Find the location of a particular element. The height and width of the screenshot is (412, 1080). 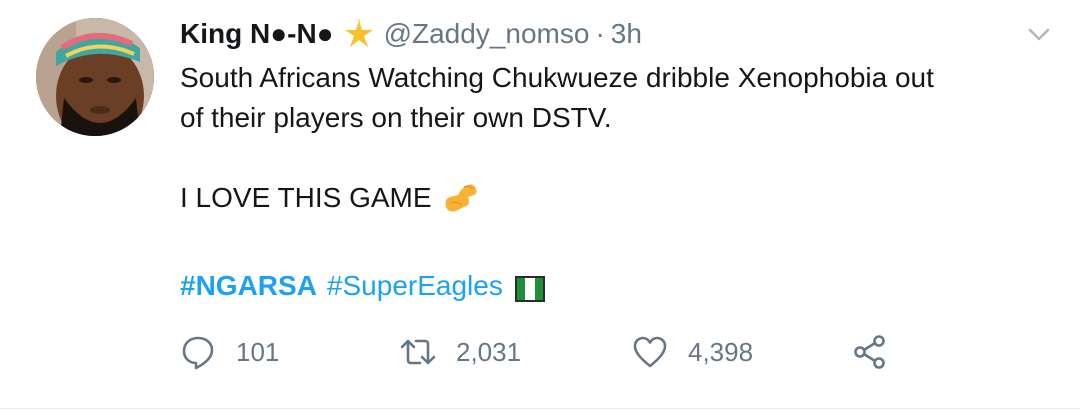

chevron-down-icon is located at coordinates (1039, 35).